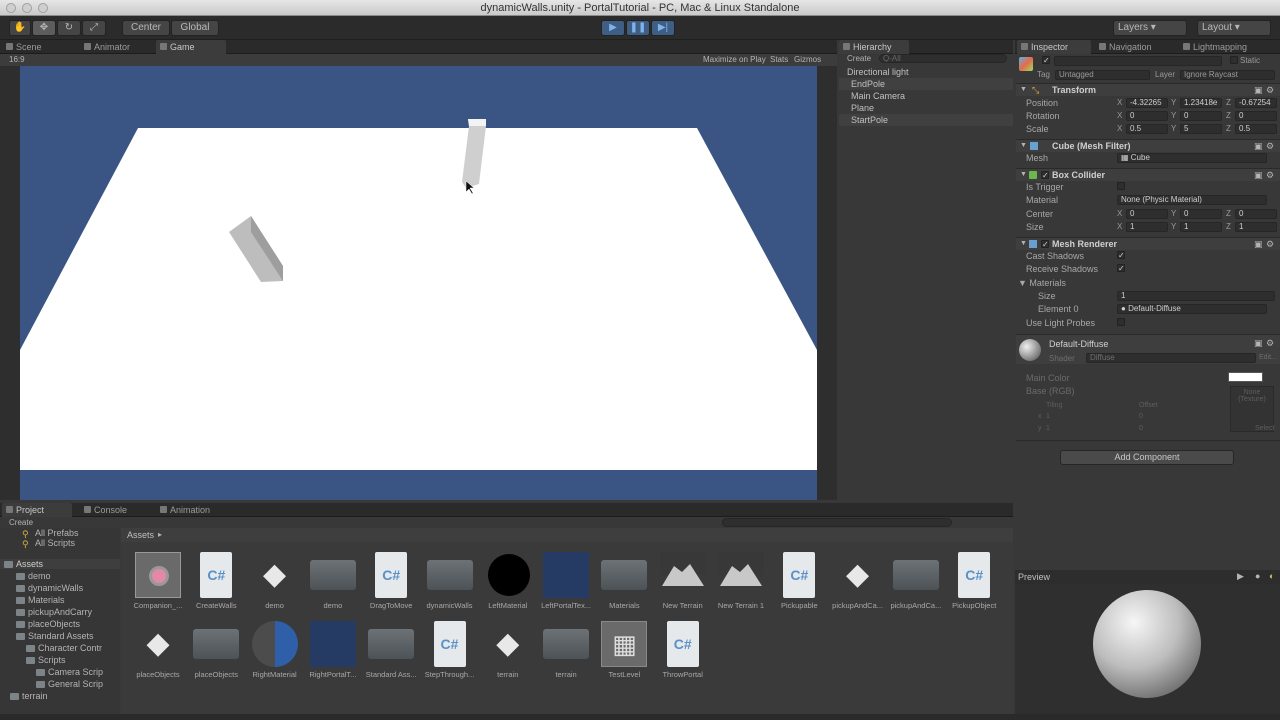  I want to click on rotation-x-field: 0, so click(1147, 116).